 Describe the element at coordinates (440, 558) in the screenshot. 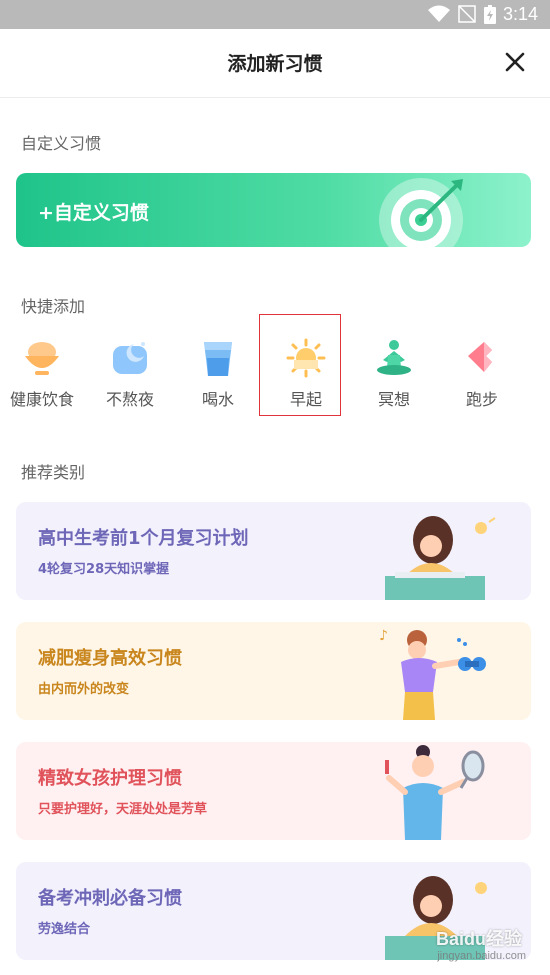

I see `student-illustration` at that location.